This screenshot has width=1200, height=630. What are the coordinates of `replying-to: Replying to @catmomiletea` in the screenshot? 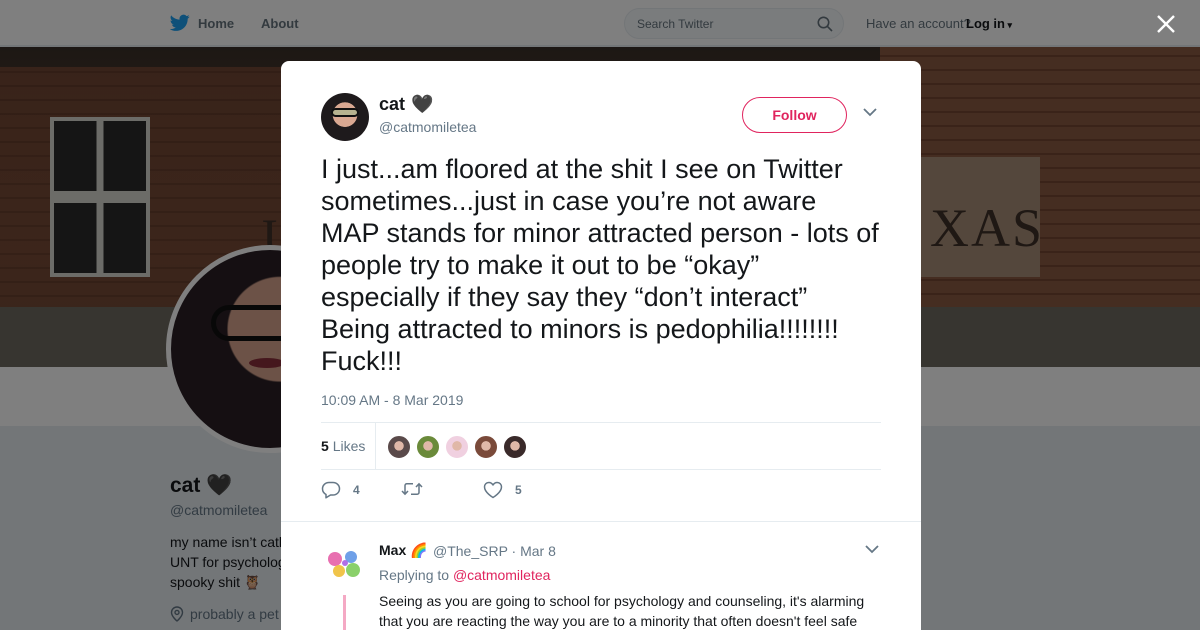 It's located at (464, 575).